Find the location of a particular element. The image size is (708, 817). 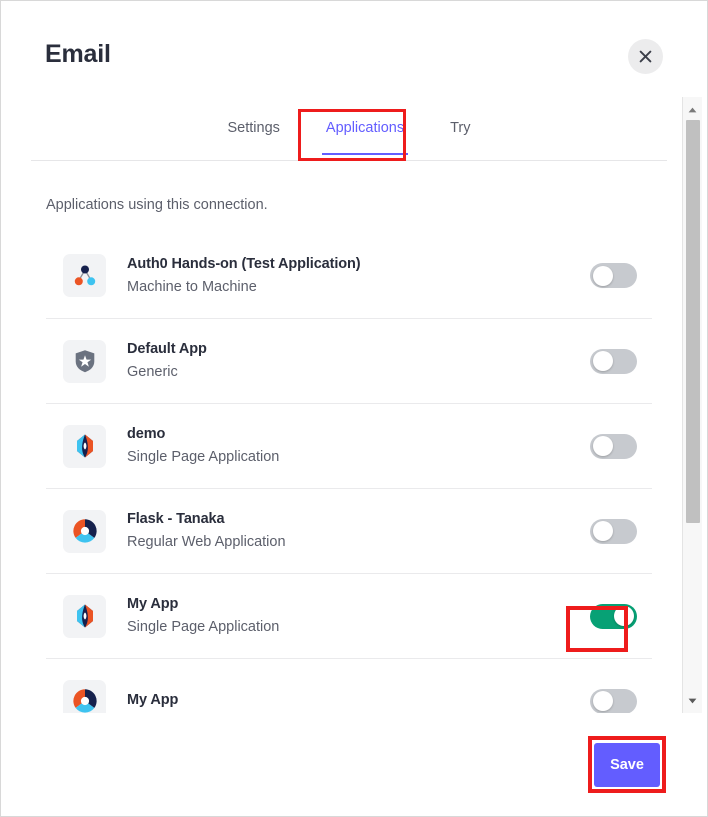

scroll-down-button is located at coordinates (692, 701).